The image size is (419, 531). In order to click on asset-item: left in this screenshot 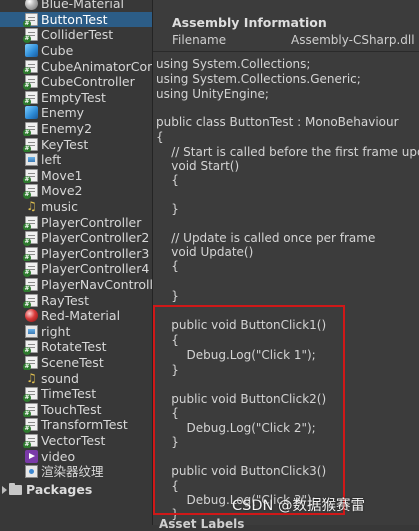, I will do `click(76, 160)`.